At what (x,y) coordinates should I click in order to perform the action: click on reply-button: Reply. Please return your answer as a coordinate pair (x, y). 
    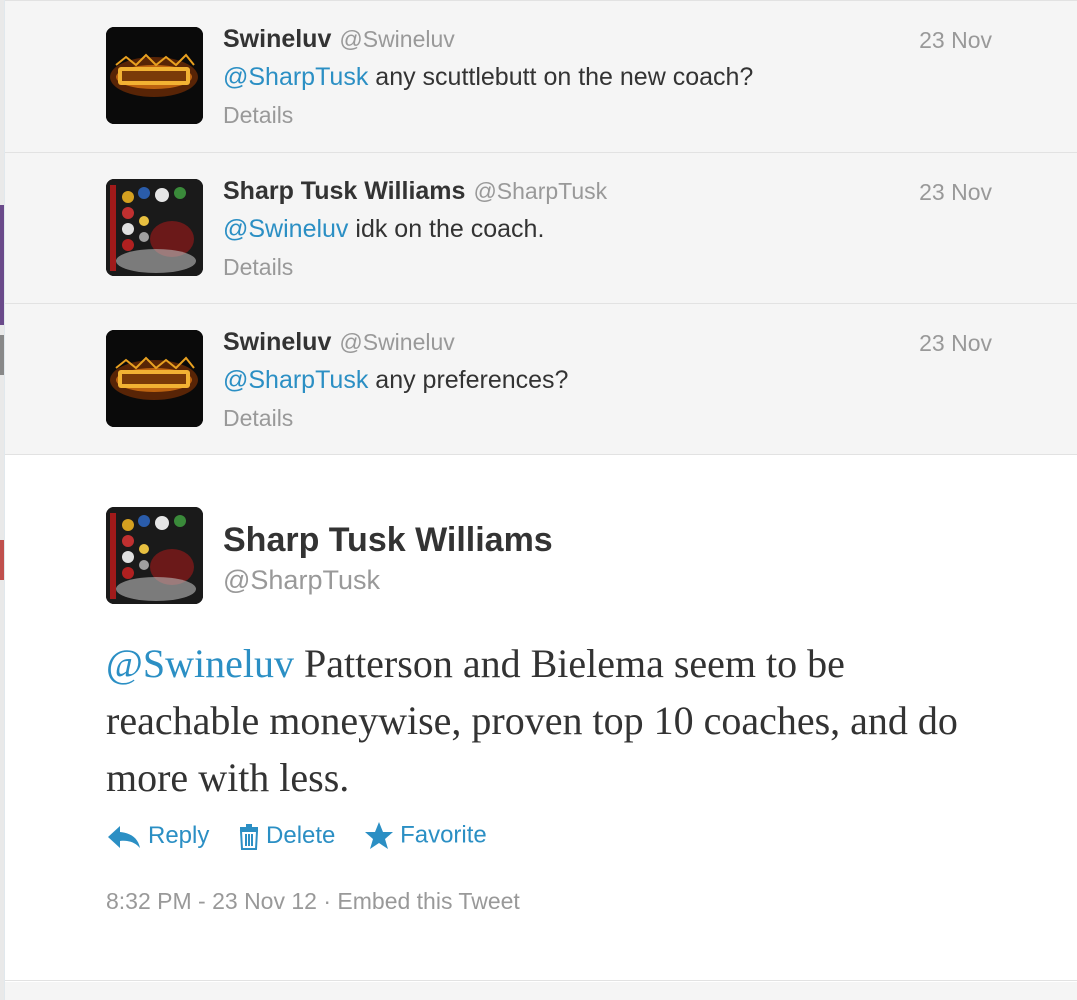
    Looking at the image, I should click on (157, 836).